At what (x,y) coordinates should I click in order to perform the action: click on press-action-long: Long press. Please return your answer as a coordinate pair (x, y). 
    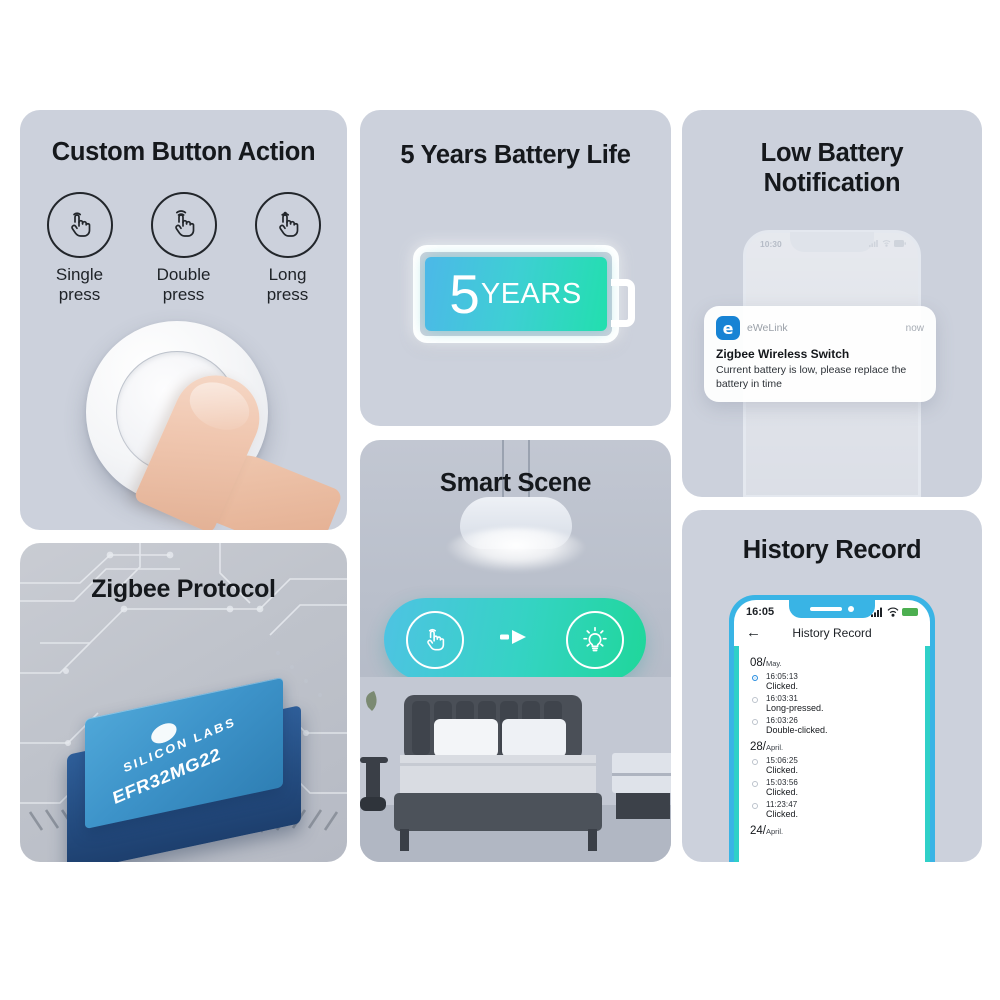
    Looking at the image, I should click on (288, 248).